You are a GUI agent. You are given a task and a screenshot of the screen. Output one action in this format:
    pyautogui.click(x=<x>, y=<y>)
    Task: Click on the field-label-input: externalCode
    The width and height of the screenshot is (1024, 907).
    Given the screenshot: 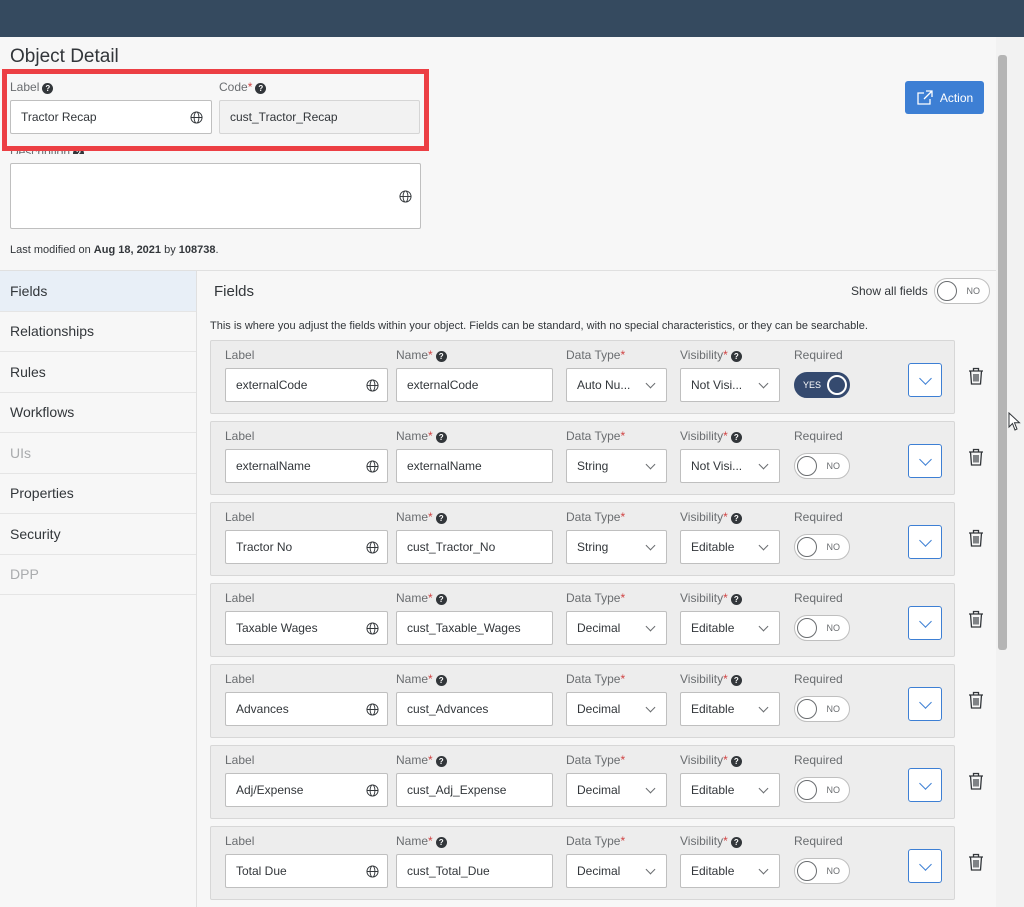 What is the action you would take?
    pyautogui.click(x=306, y=385)
    